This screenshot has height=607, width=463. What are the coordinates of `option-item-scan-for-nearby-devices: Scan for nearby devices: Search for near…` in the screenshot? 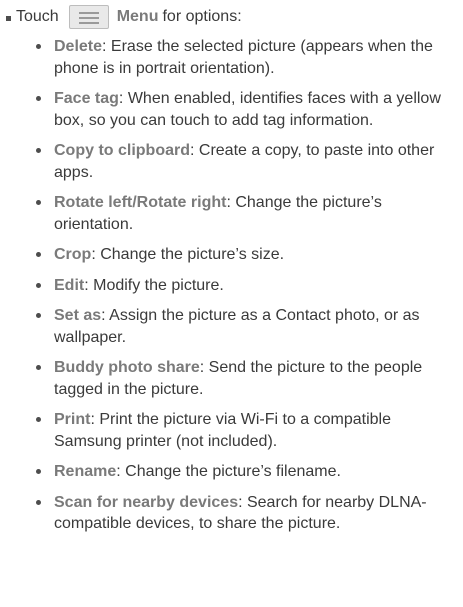 It's located at (246, 513).